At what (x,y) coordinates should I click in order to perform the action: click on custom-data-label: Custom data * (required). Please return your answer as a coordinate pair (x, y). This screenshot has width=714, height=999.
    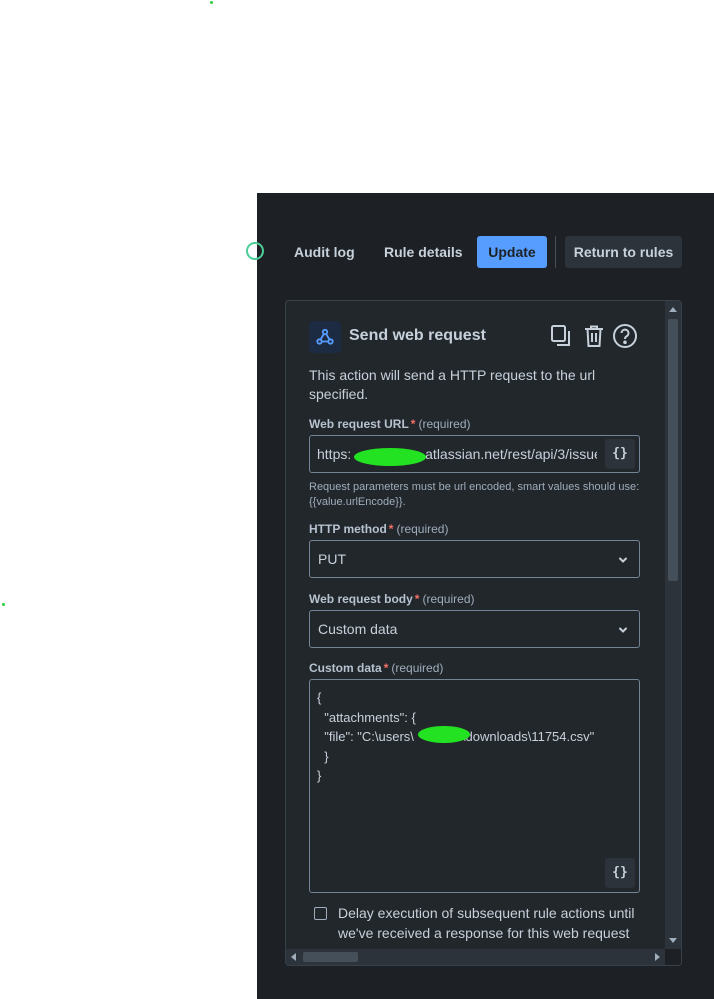
    Looking at the image, I should click on (376, 668).